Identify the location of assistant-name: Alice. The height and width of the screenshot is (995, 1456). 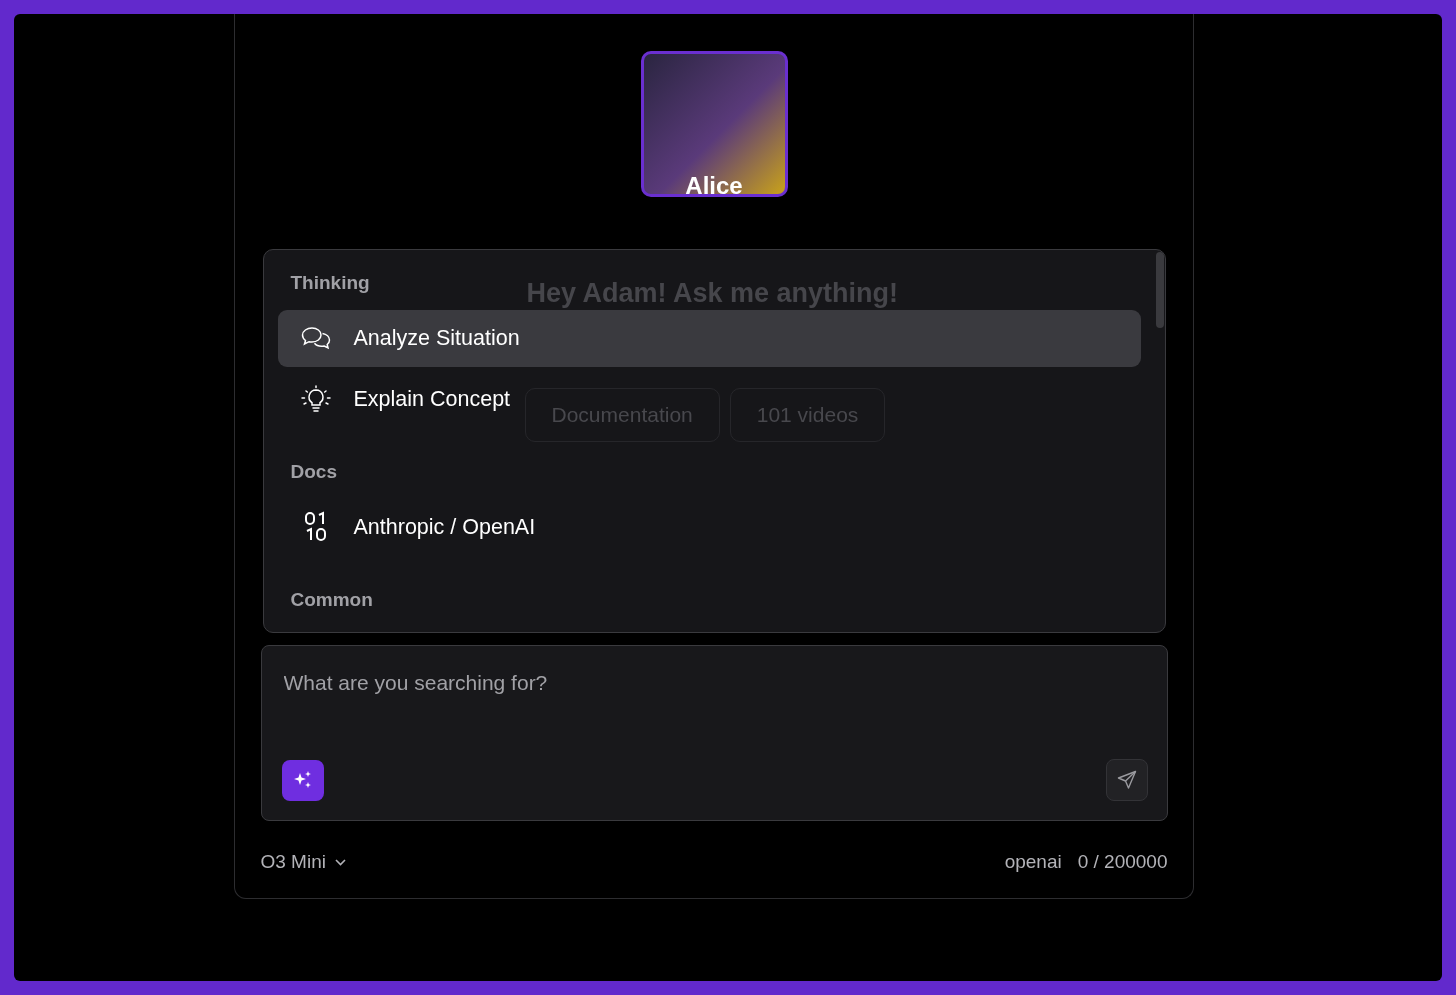
(714, 186).